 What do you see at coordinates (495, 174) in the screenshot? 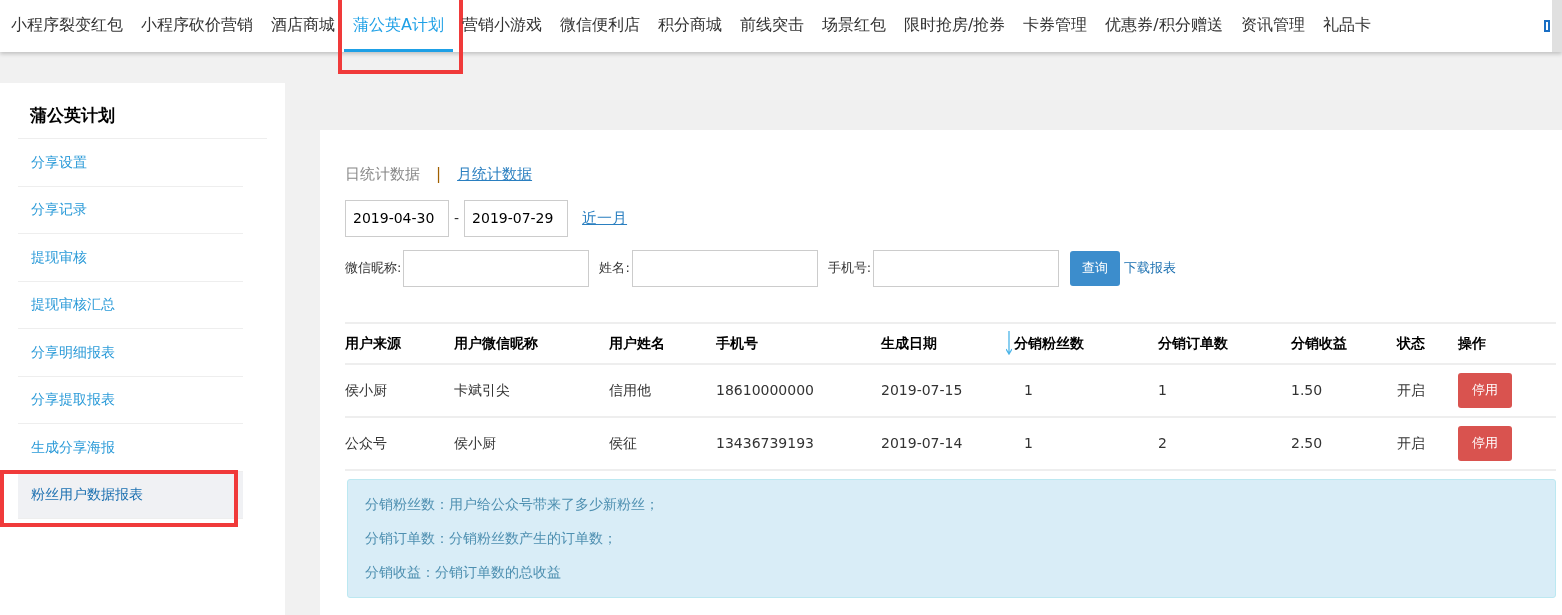
I see `stats-tab: 月统计数据` at bounding box center [495, 174].